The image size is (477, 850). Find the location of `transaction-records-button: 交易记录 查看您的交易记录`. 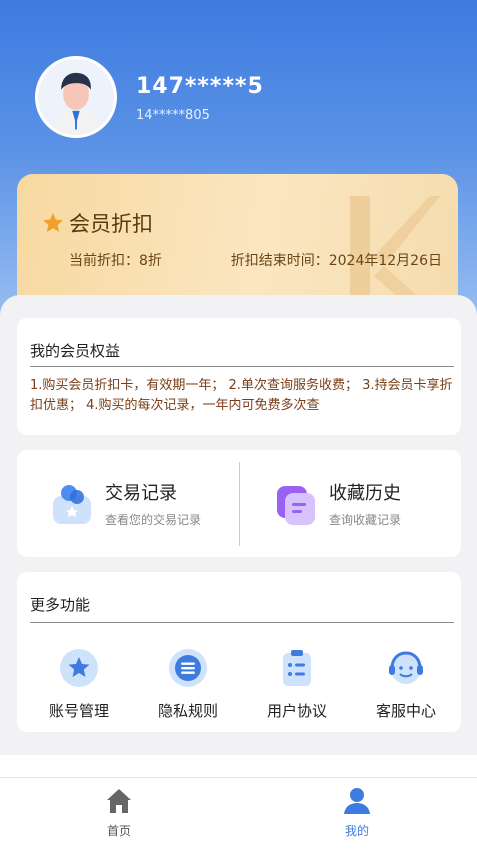

transaction-records-button: 交易记录 查看您的交易记录 is located at coordinates (126, 503).